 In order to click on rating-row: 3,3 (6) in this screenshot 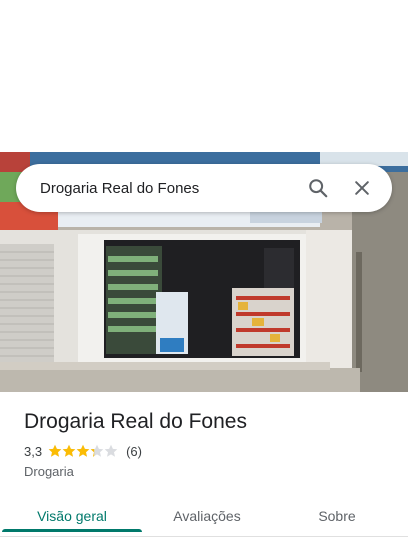, I will do `click(208, 451)`.